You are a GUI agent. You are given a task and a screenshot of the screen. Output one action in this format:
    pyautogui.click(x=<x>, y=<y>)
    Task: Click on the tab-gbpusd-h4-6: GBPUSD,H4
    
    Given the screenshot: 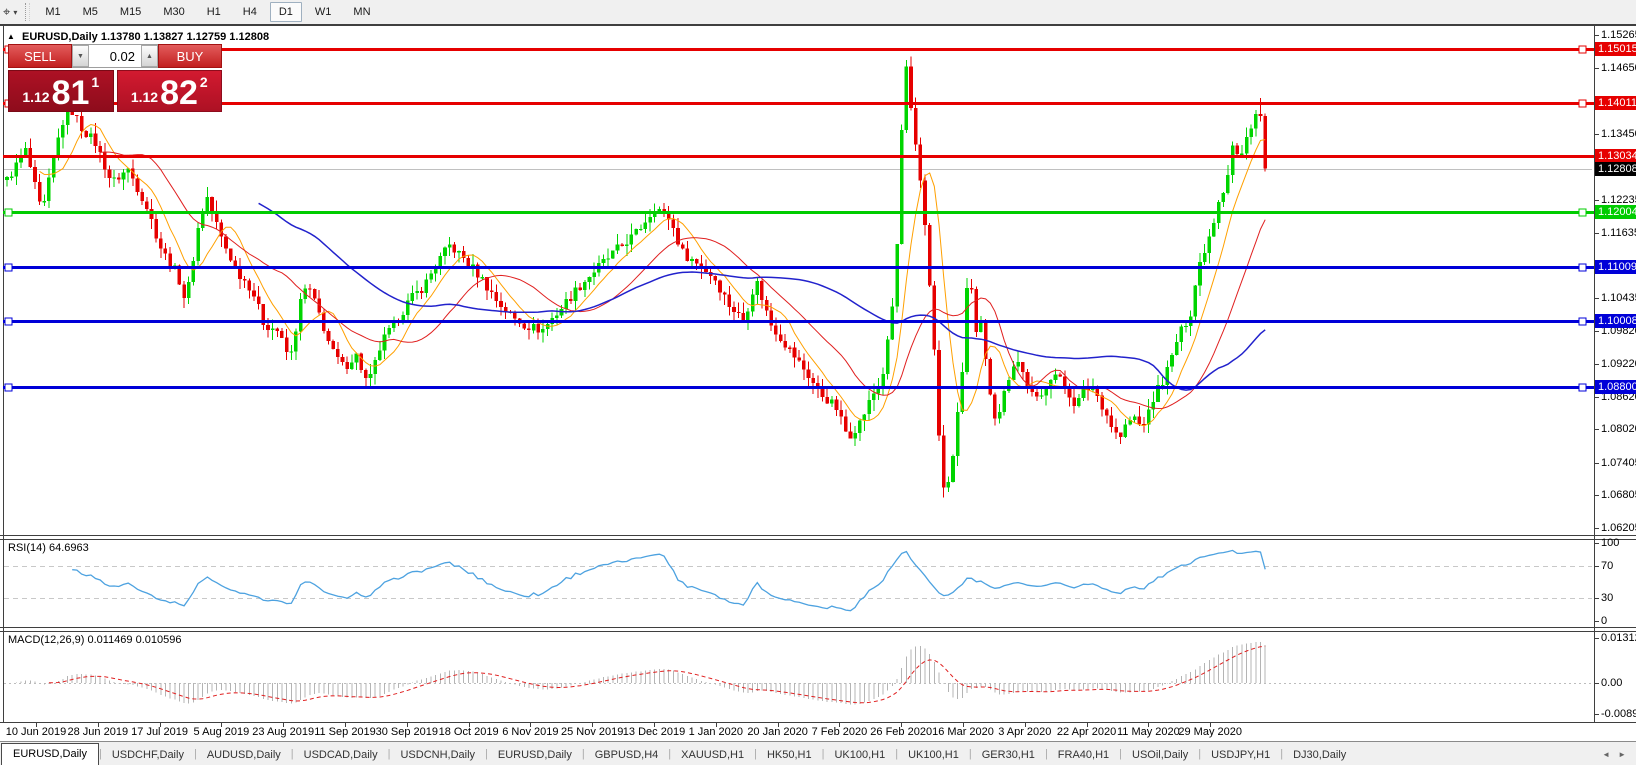 What is the action you would take?
    pyautogui.click(x=627, y=755)
    